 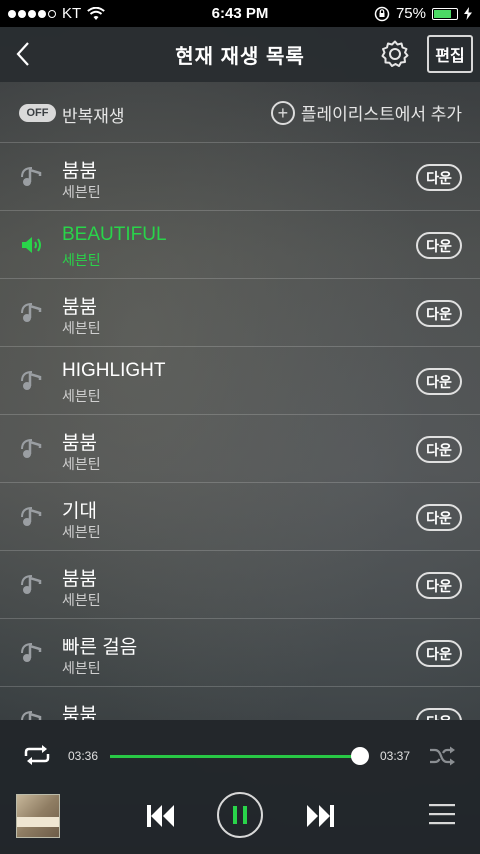 What do you see at coordinates (114, 370) in the screenshot?
I see `song-title: HIGHLIGHT` at bounding box center [114, 370].